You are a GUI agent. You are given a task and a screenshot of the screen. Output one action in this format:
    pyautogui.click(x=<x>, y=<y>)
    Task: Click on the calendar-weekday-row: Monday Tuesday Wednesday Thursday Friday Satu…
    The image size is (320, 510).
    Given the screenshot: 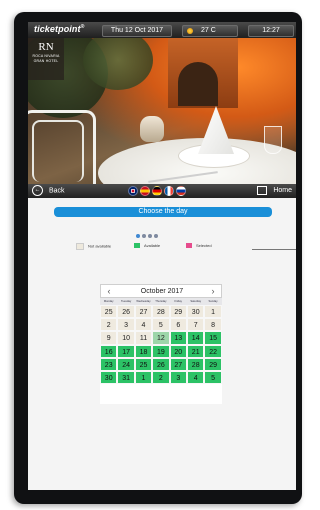 What is the action you would take?
    pyautogui.click(x=161, y=301)
    